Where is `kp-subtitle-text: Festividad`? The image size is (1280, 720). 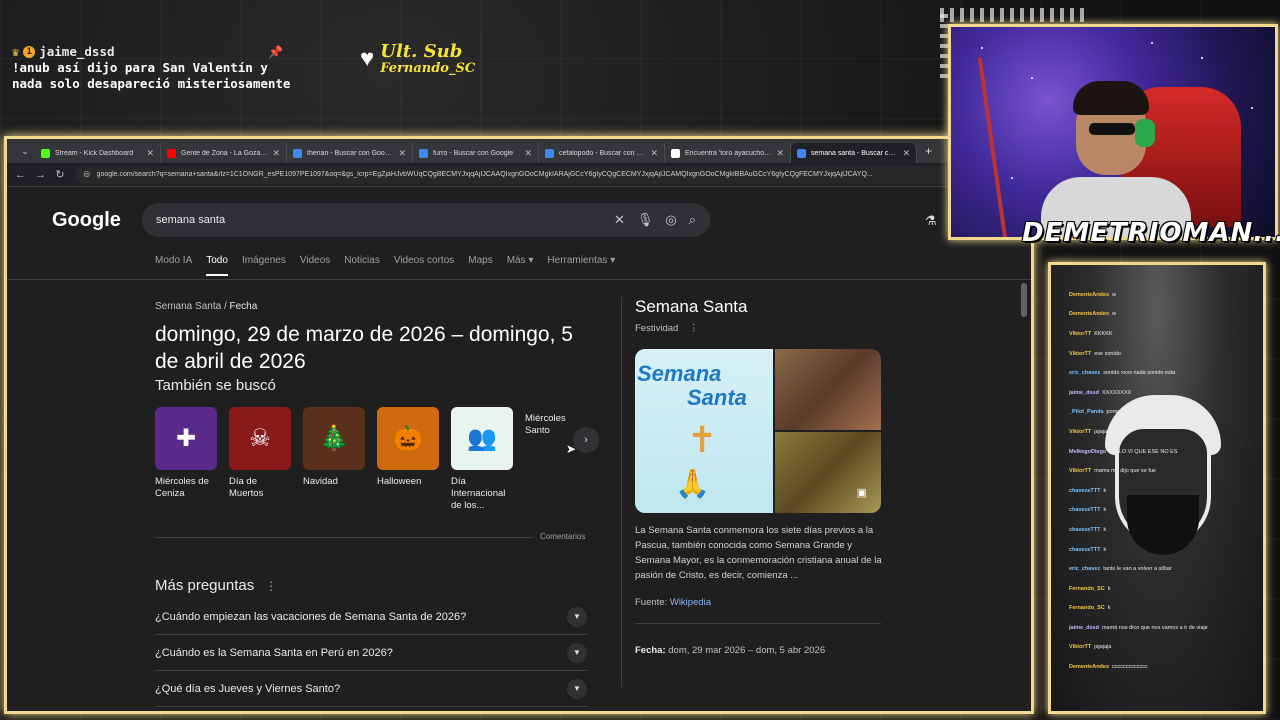
kp-subtitle-text: Festividad is located at coordinates (657, 328).